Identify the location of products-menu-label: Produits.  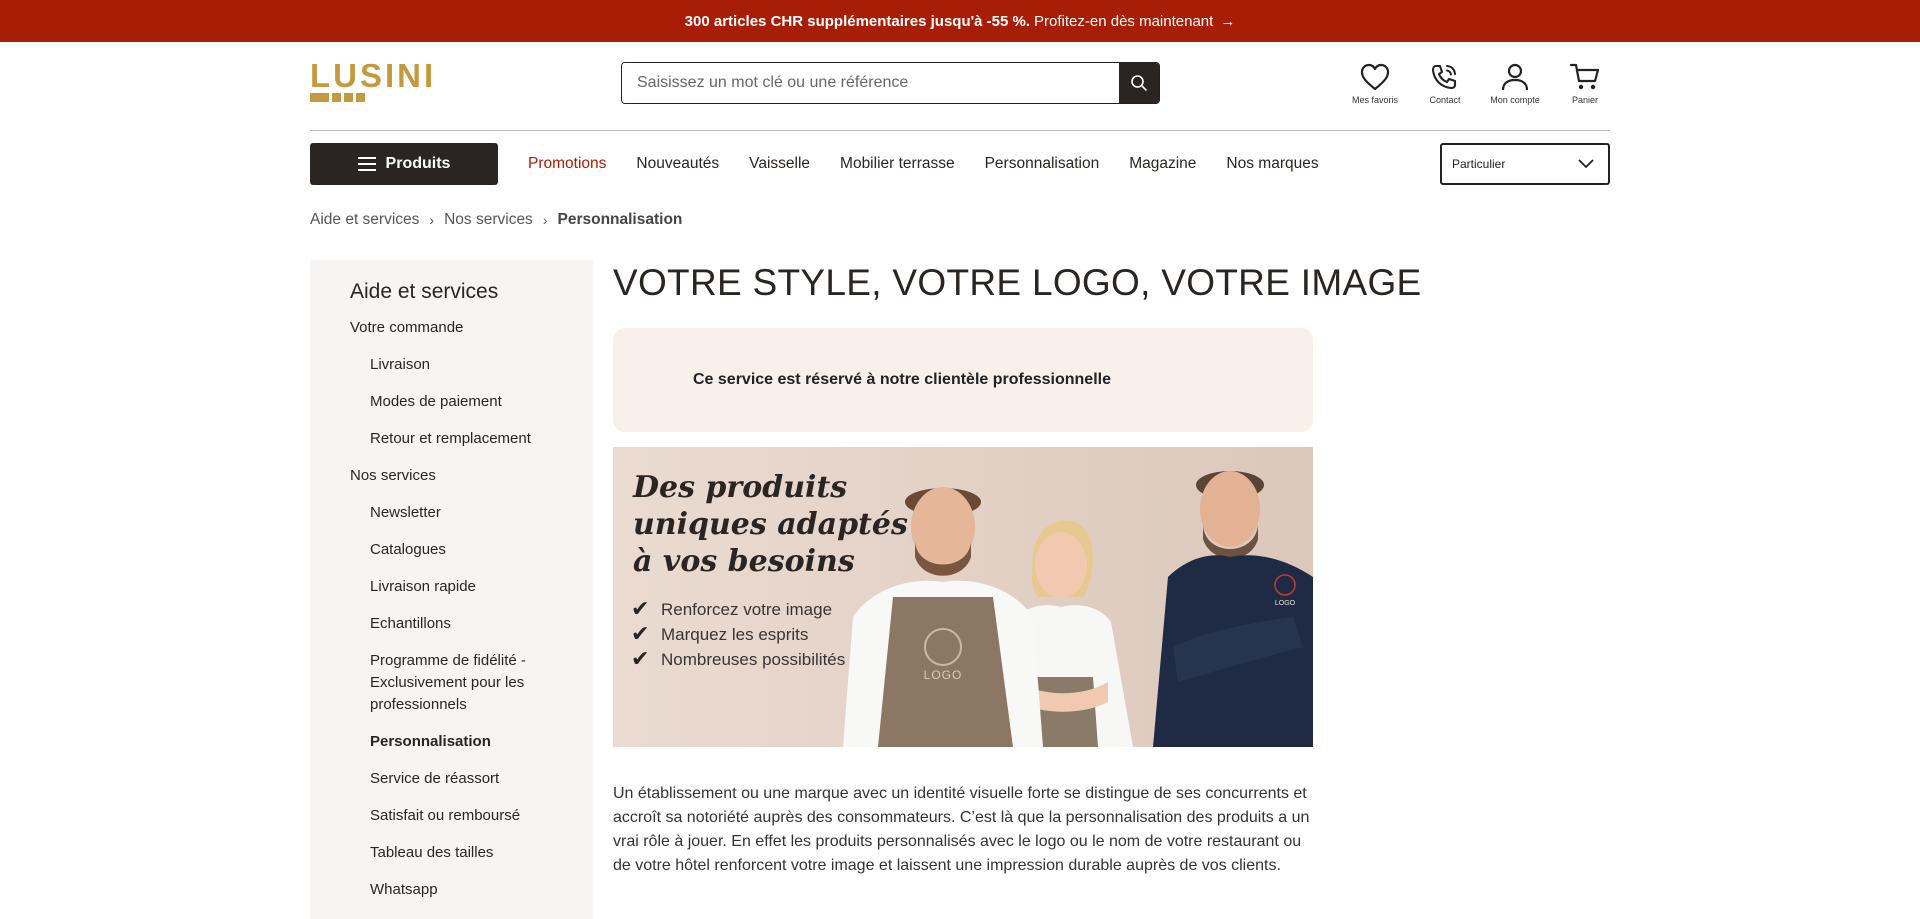
(418, 163).